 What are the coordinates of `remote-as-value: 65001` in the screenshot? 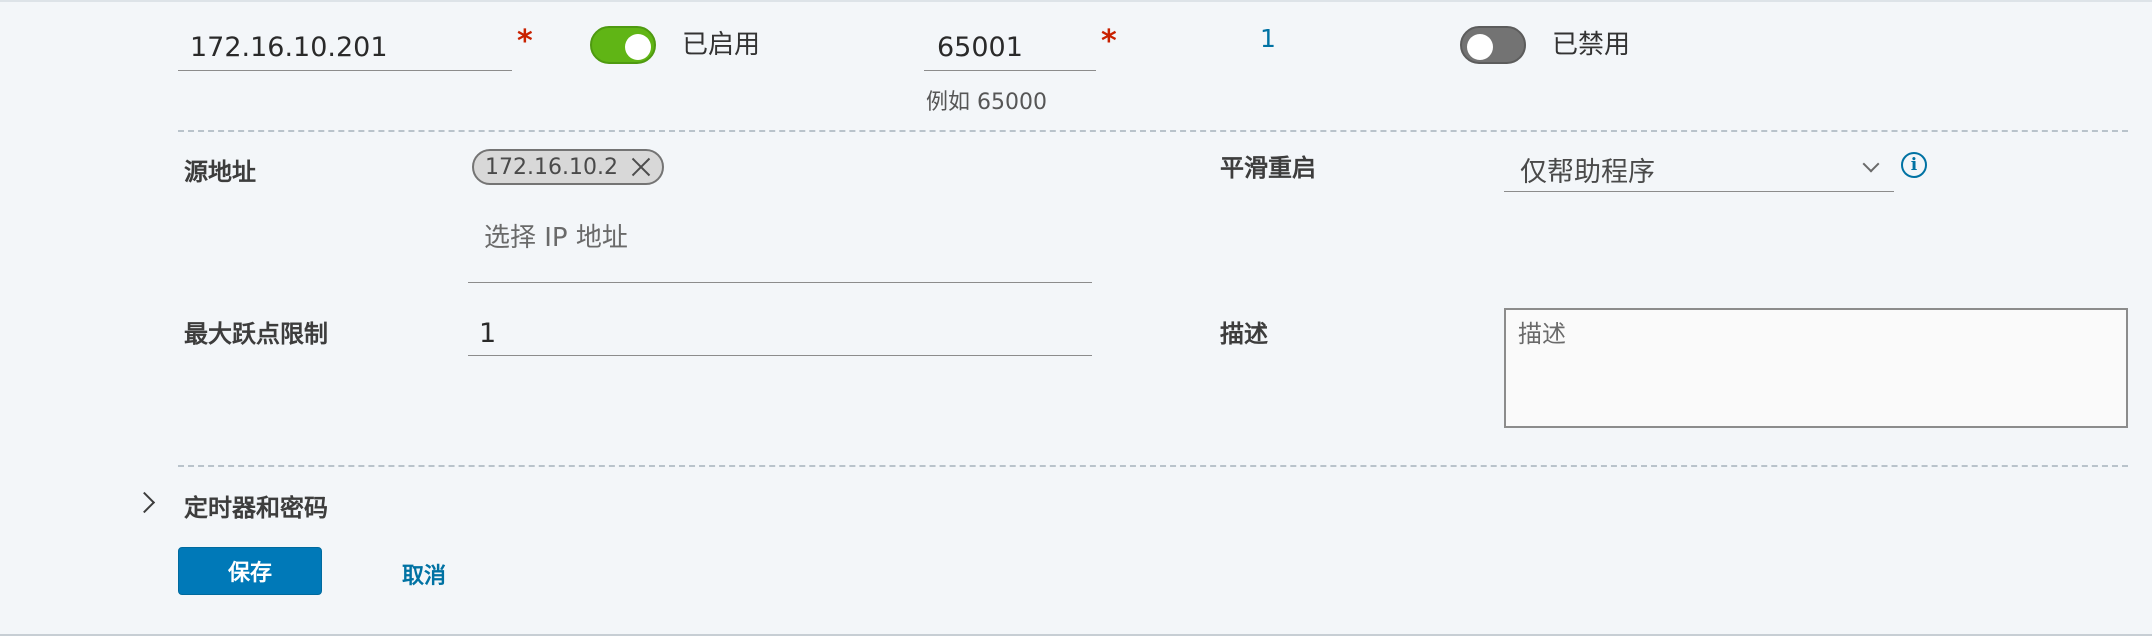 It's located at (980, 47).